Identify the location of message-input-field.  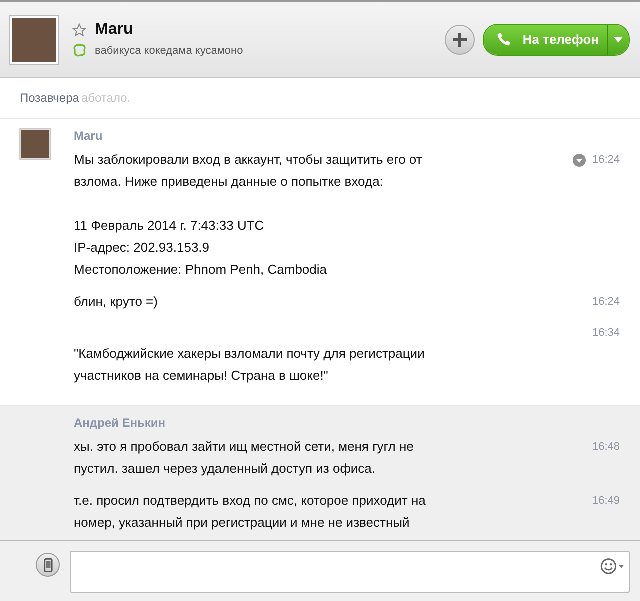
(350, 572).